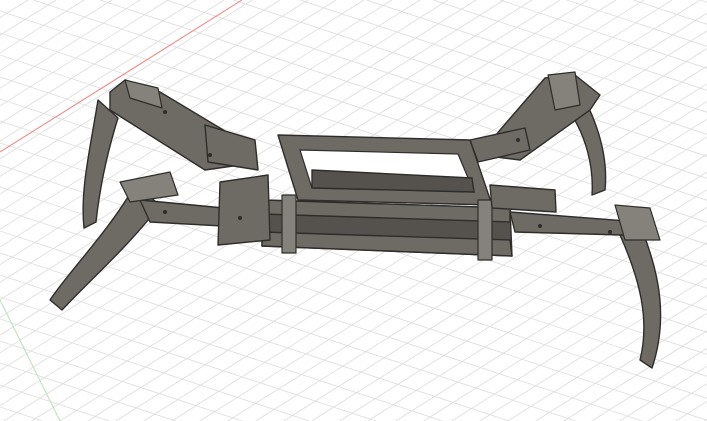 The width and height of the screenshot is (707, 421). What do you see at coordinates (538, 133) in the screenshot?
I see `leg-back-right` at bounding box center [538, 133].